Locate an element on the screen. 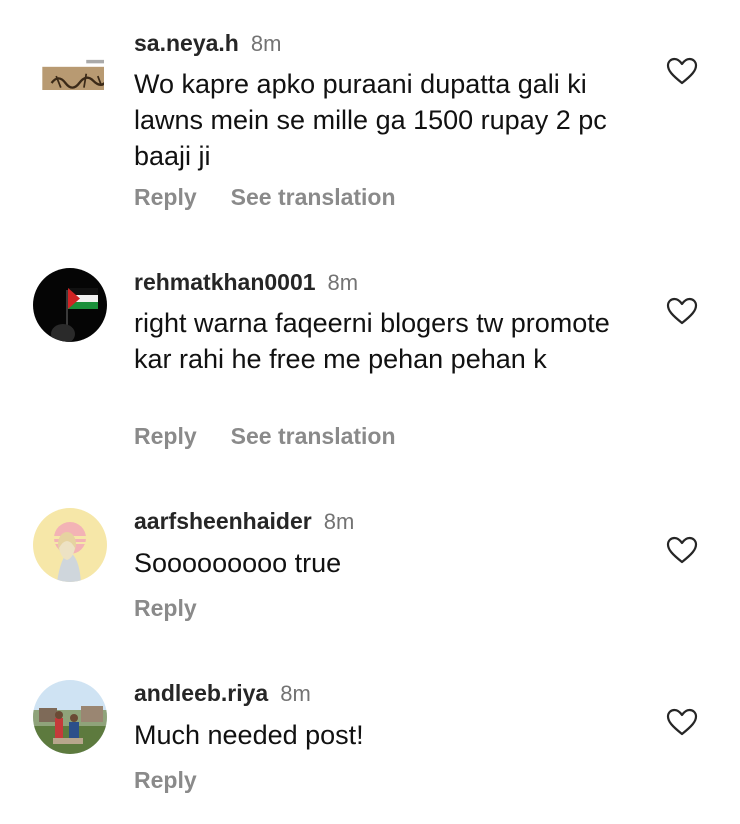  like-button is located at coordinates (682, 722).